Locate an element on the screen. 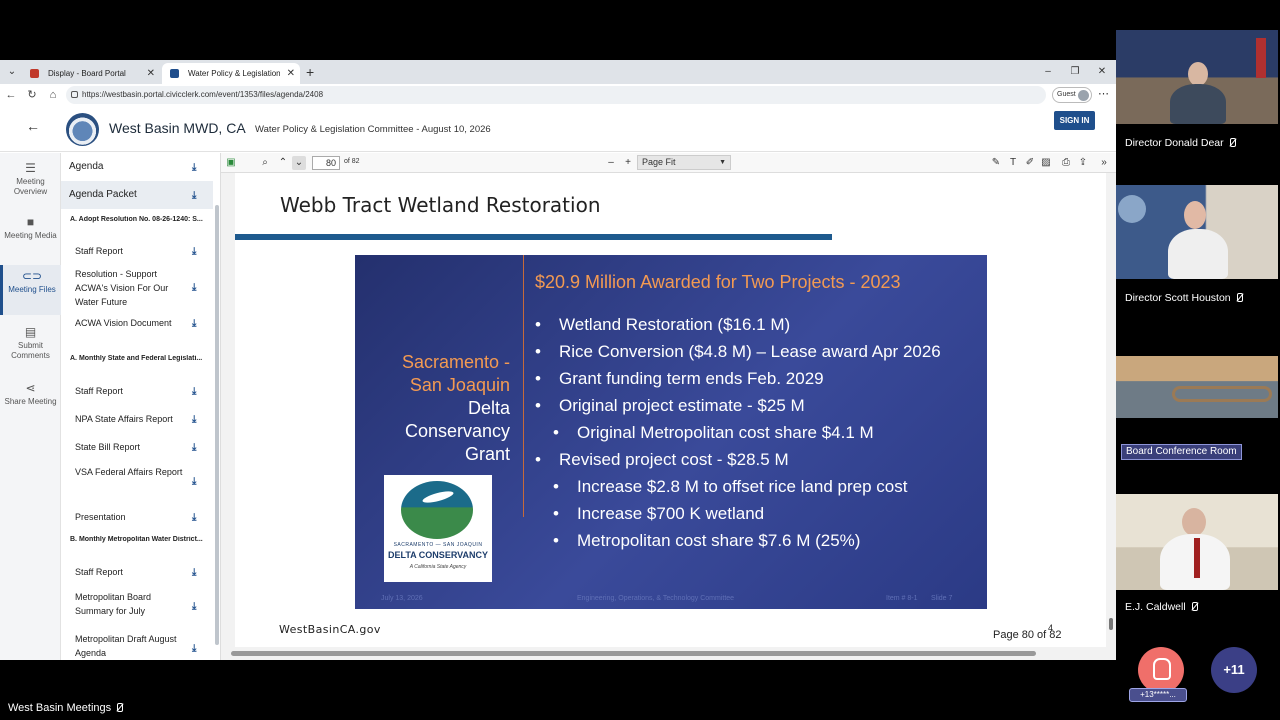 This screenshot has height=720, width=1280. seal-image is located at coordinates (1132, 209).